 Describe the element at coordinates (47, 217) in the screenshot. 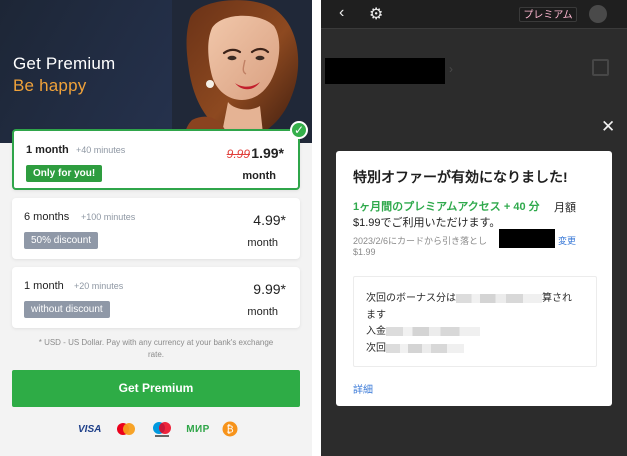

I see `plan-duration: 6 months` at that location.